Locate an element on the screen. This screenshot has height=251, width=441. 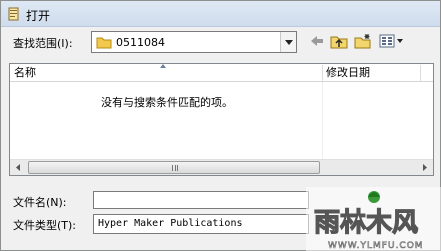
scroll-left-button is located at coordinates (18, 167).